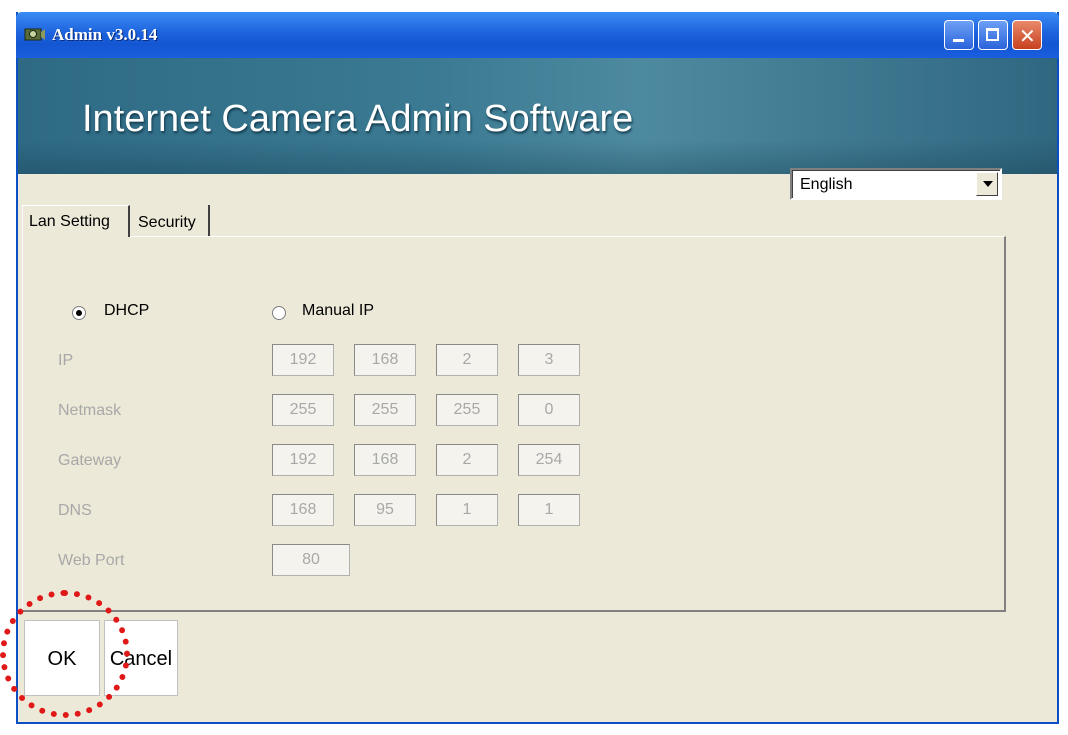 The width and height of the screenshot is (1068, 735). I want to click on close-button: ✕, so click(1027, 35).